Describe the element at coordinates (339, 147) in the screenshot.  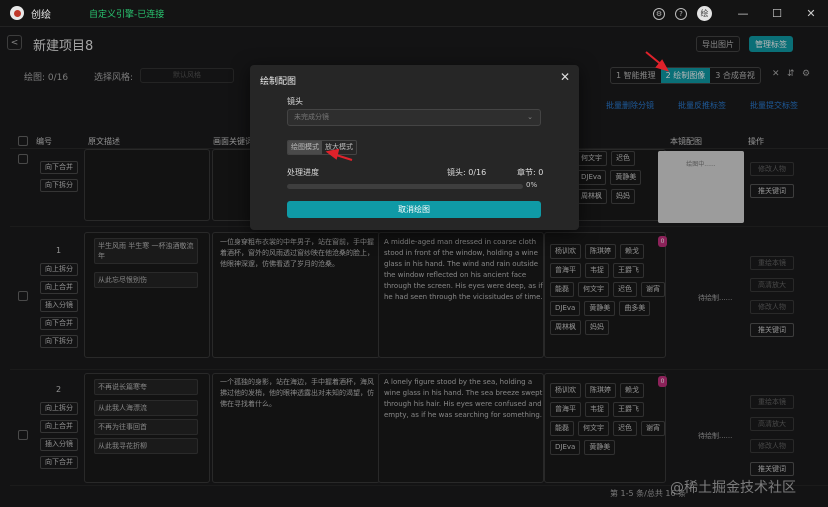
I see `tab-upscale-mode: 放大模式` at that location.